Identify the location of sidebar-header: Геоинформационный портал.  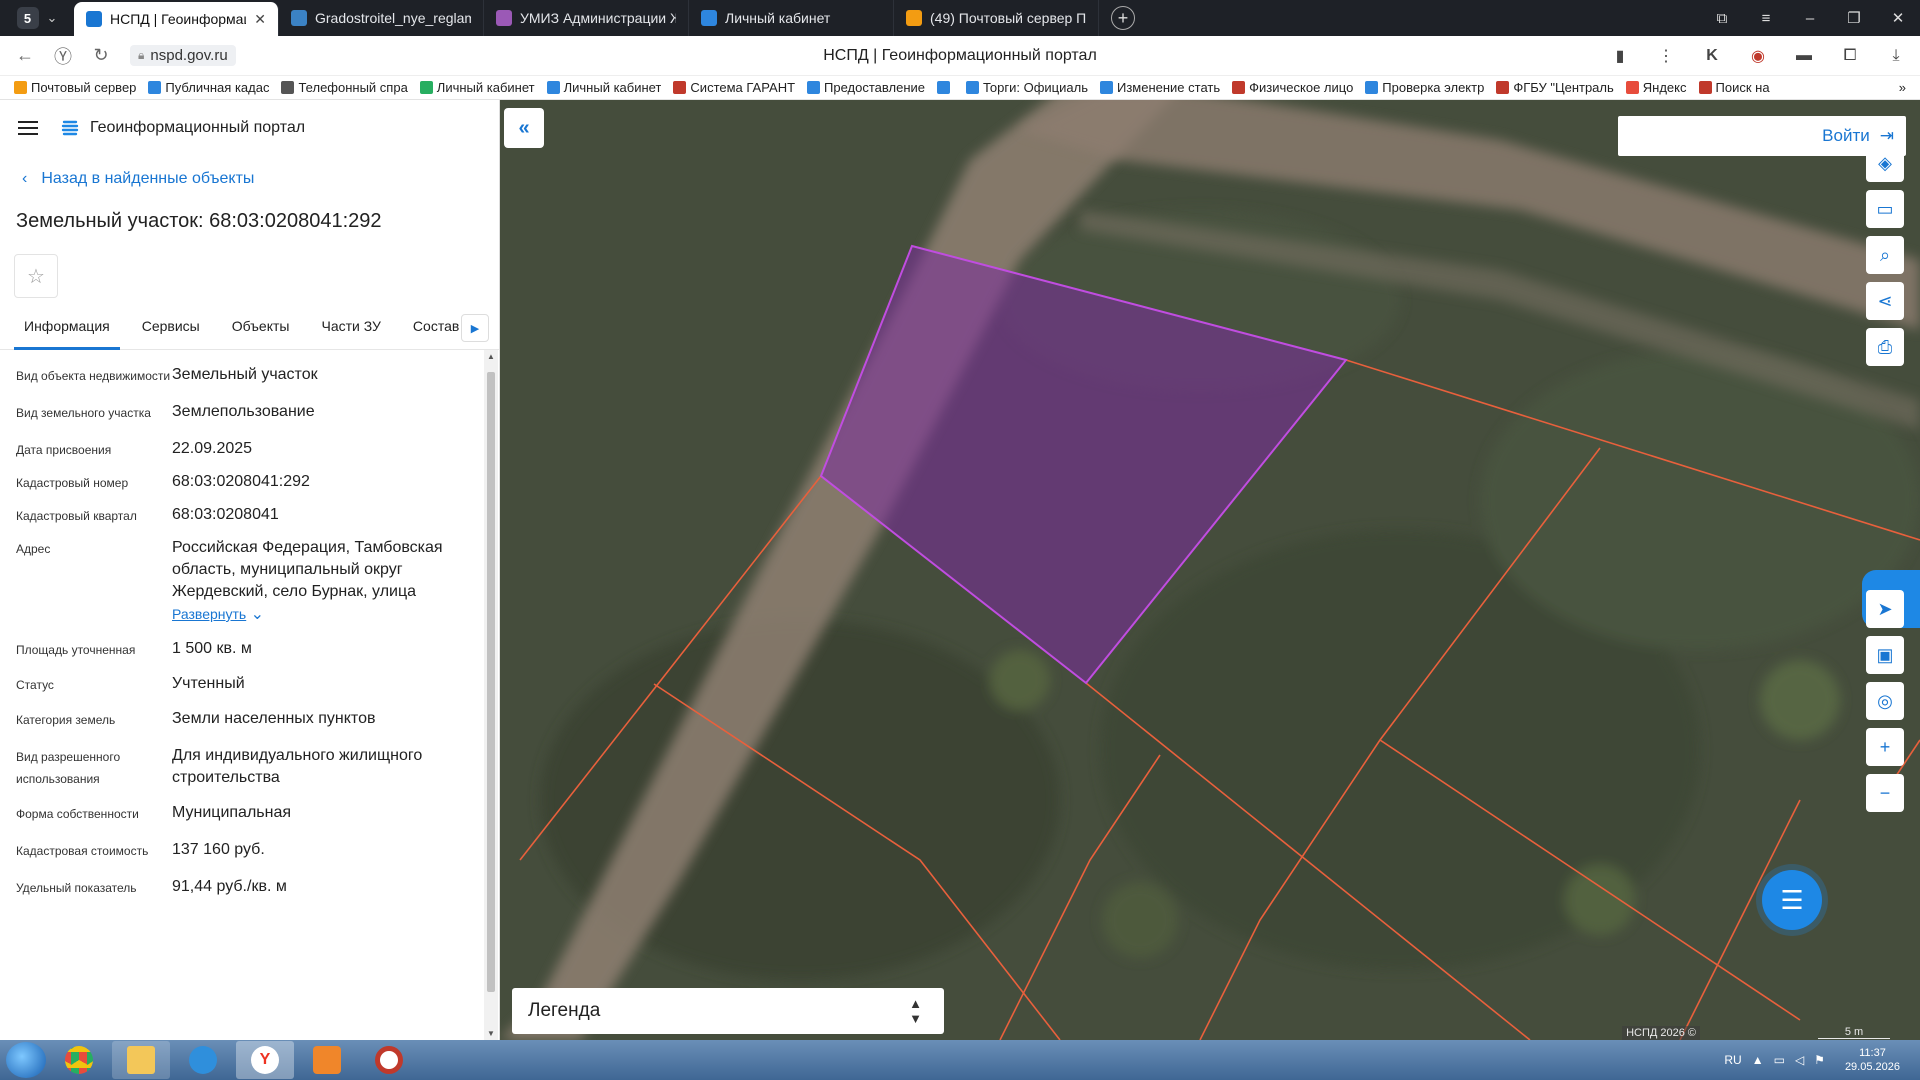
(249, 128).